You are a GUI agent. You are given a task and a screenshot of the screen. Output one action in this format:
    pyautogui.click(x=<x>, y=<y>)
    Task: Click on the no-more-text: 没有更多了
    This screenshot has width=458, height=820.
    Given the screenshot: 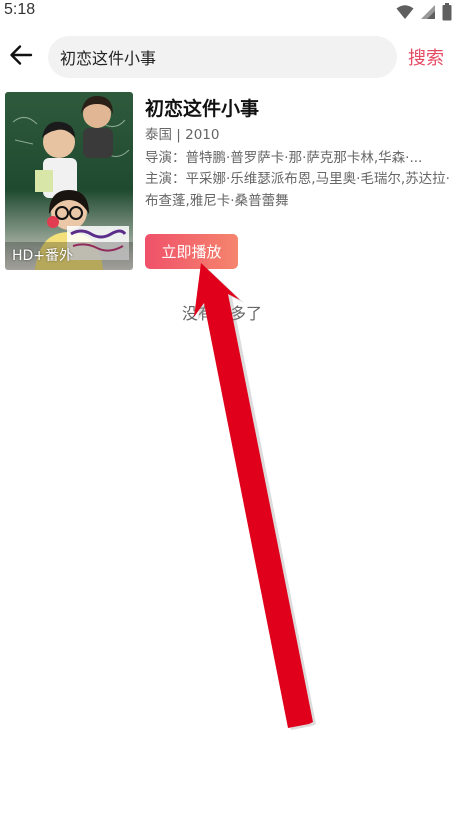 What is the action you would take?
    pyautogui.click(x=222, y=313)
    